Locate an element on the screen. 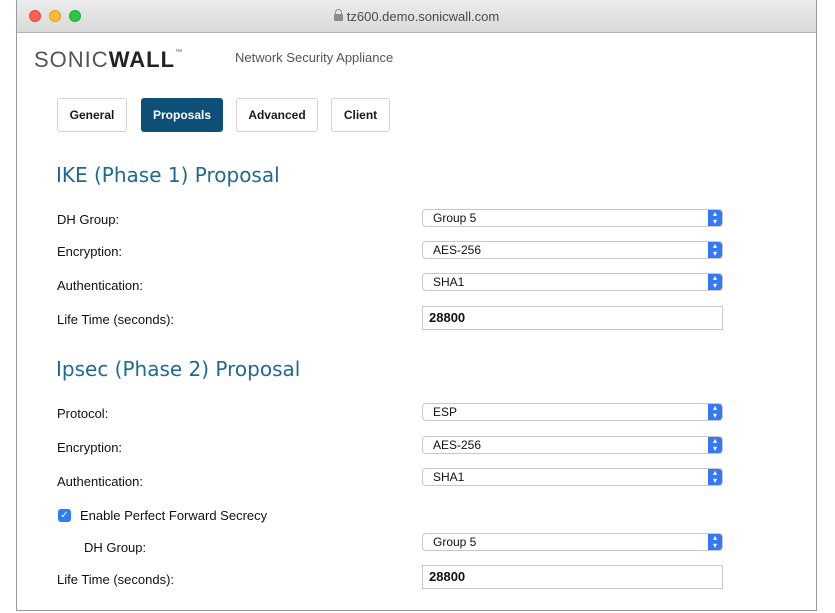 The image size is (835, 613). ipsec-lifetime-input: 28800 is located at coordinates (572, 577).